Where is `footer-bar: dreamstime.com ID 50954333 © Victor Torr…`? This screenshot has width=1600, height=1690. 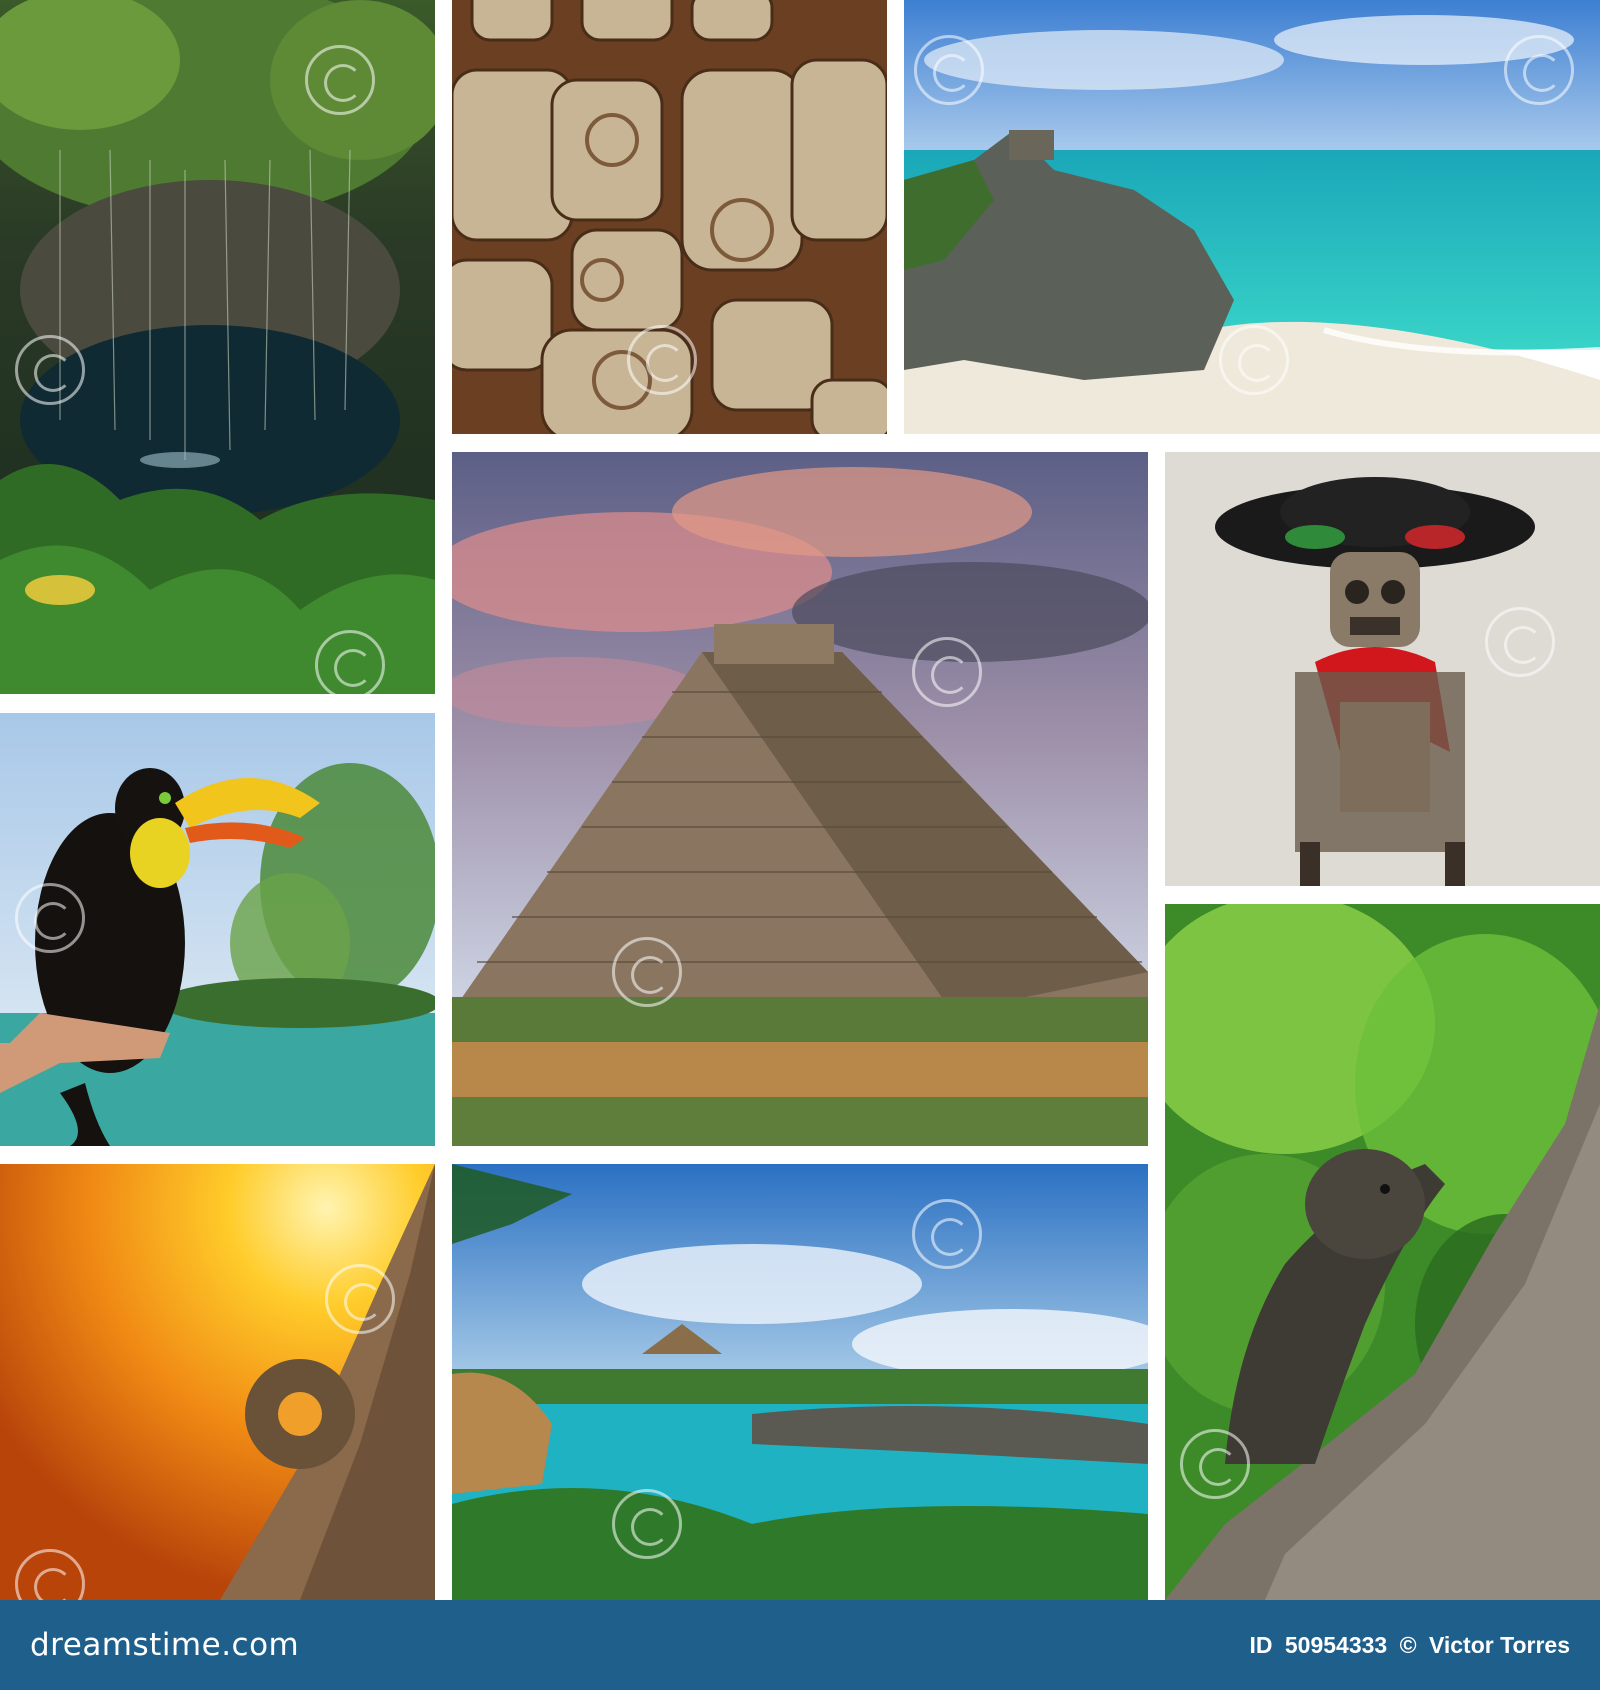 footer-bar: dreamstime.com ID 50954333 © Victor Torr… is located at coordinates (800, 1645).